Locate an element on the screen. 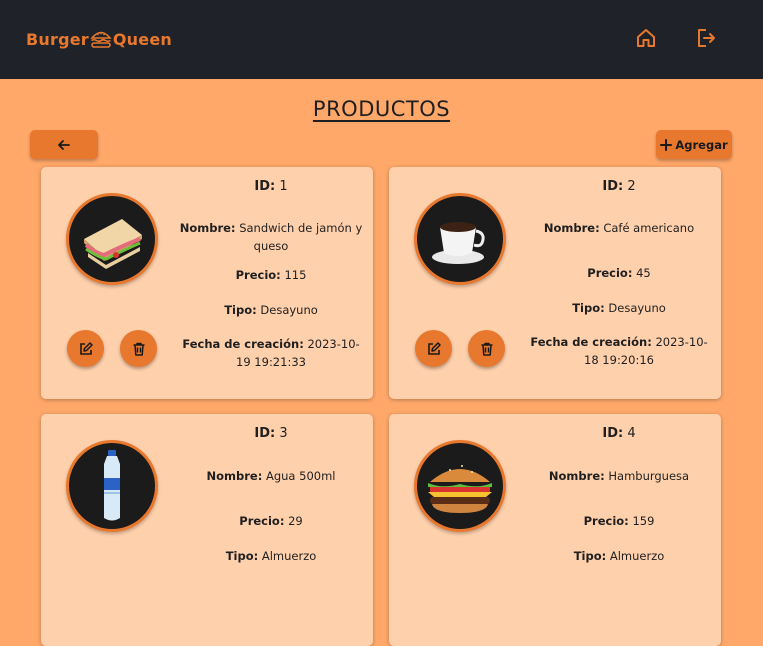  burger-logo-icon is located at coordinates (101, 39).